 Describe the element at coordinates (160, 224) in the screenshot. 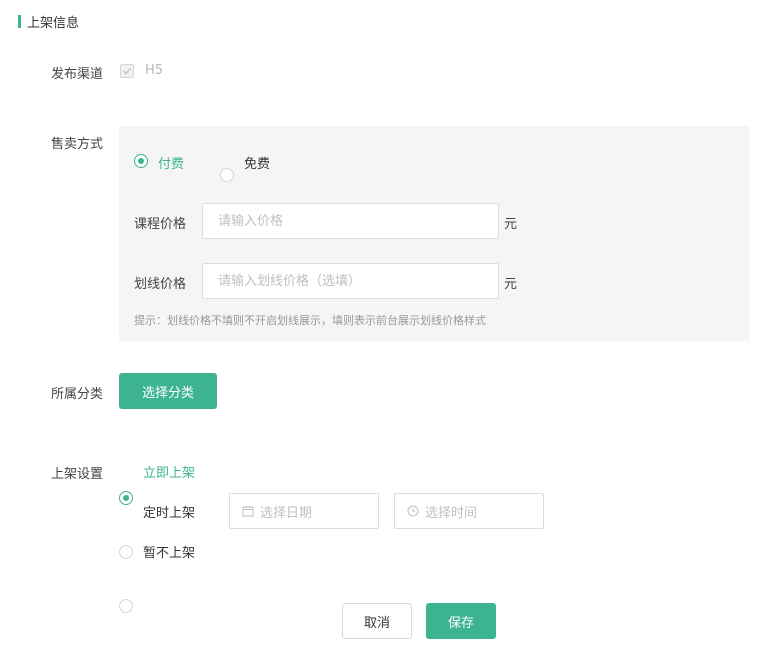

I see `price-label: 课程价格` at that location.